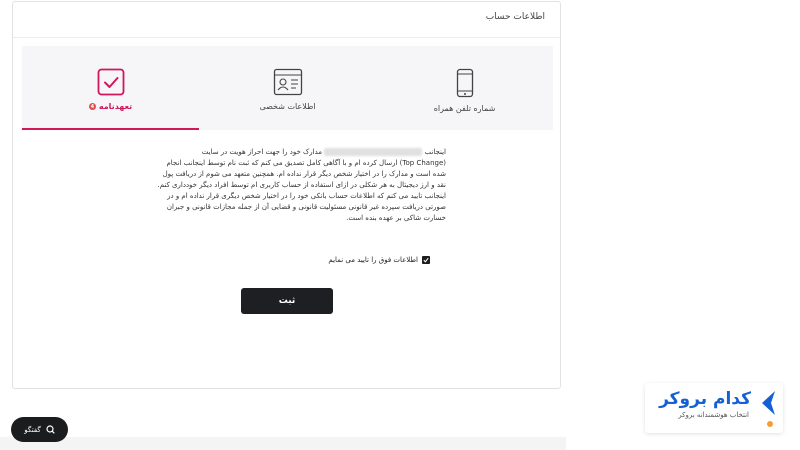  I want to click on agreement-line7: خسارت شاکی بر عهده بنده است., so click(396, 218).